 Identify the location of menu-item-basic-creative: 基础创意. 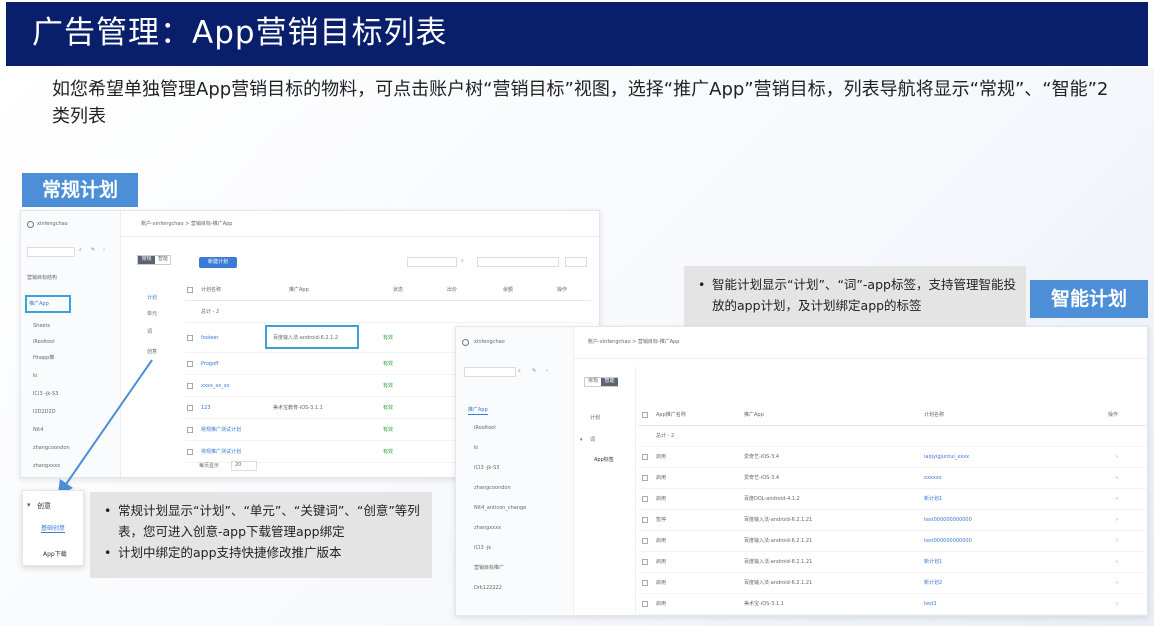
(53, 528).